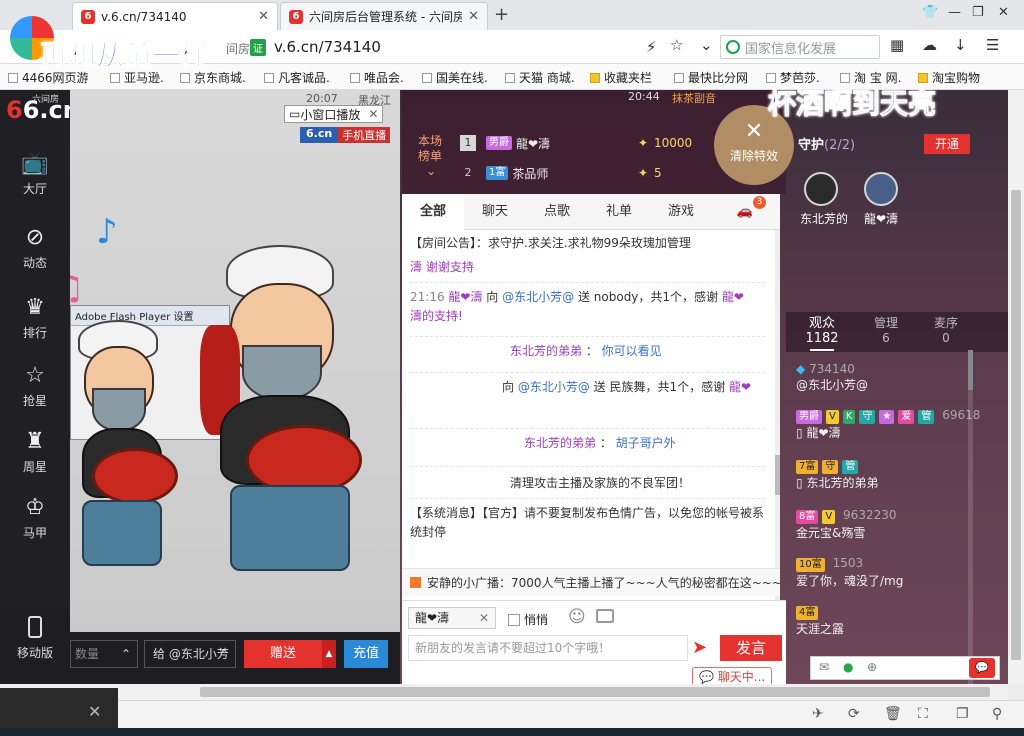 This screenshot has height=736, width=1024. I want to click on new-tab-icon: +, so click(501, 14).